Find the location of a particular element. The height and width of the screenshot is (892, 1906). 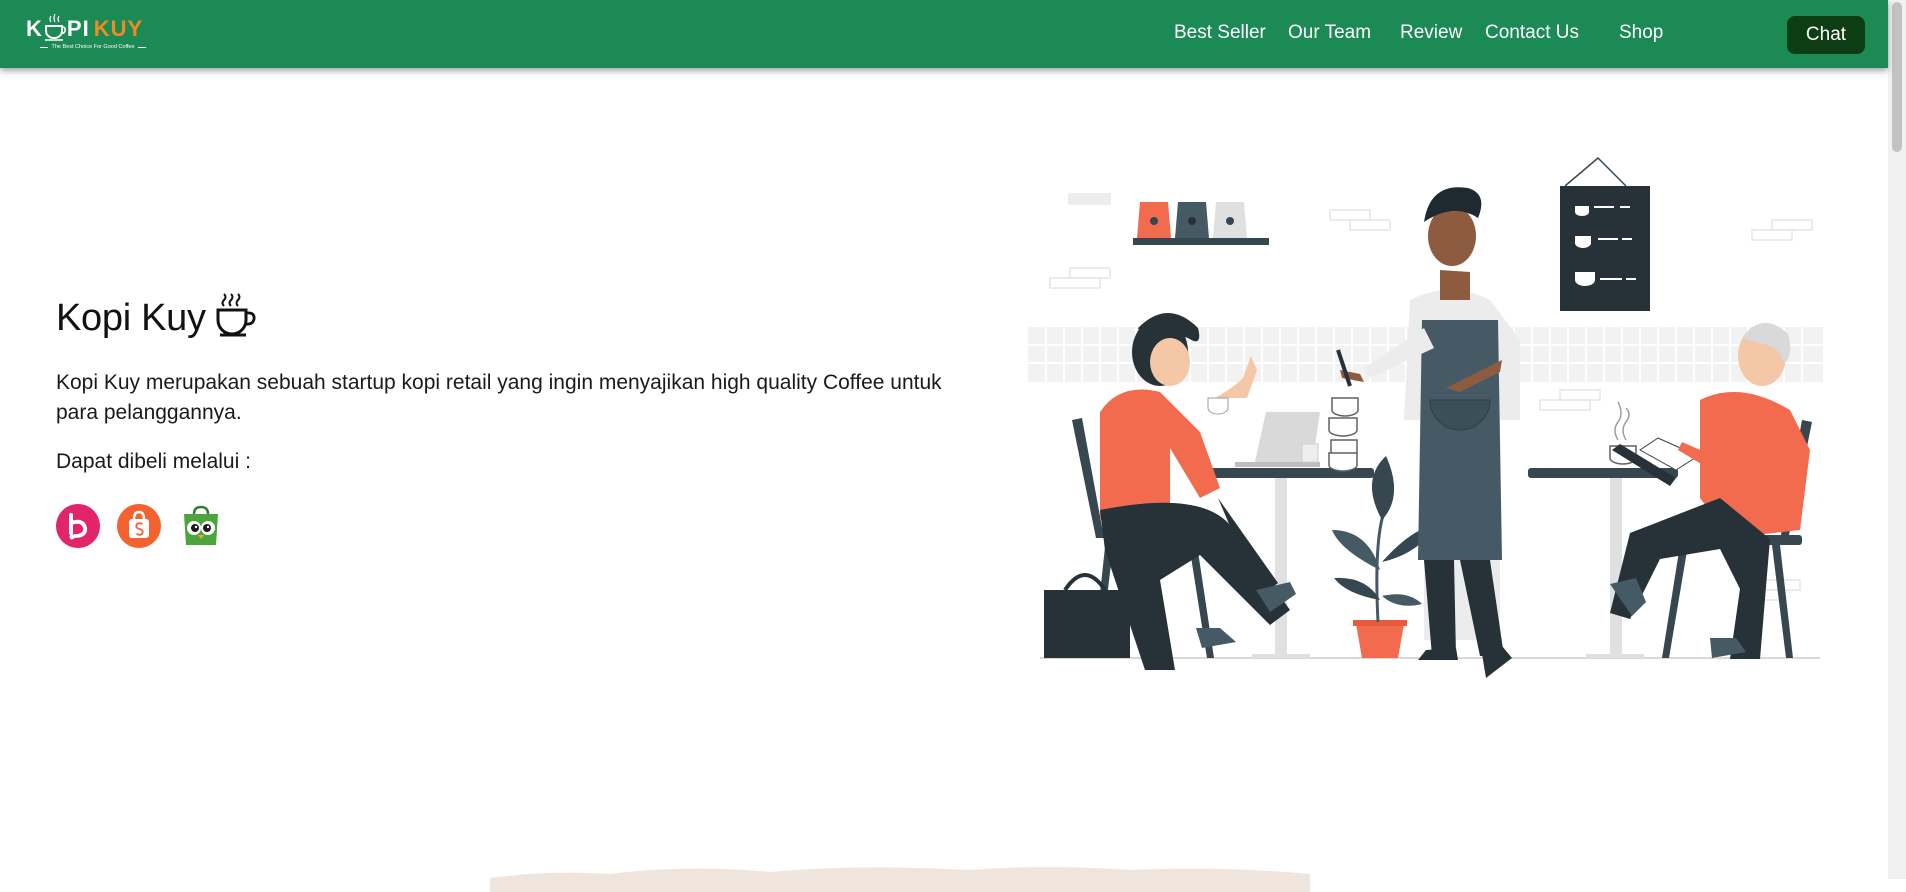

handbag is located at coordinates (1087, 615).